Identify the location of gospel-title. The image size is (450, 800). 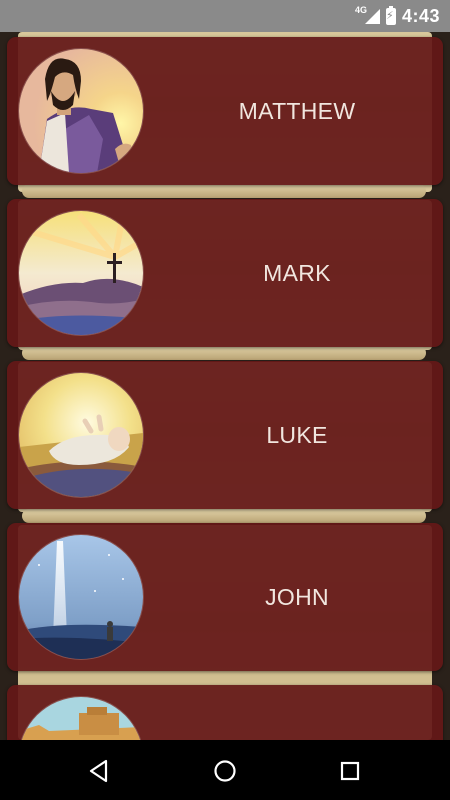
(297, 712).